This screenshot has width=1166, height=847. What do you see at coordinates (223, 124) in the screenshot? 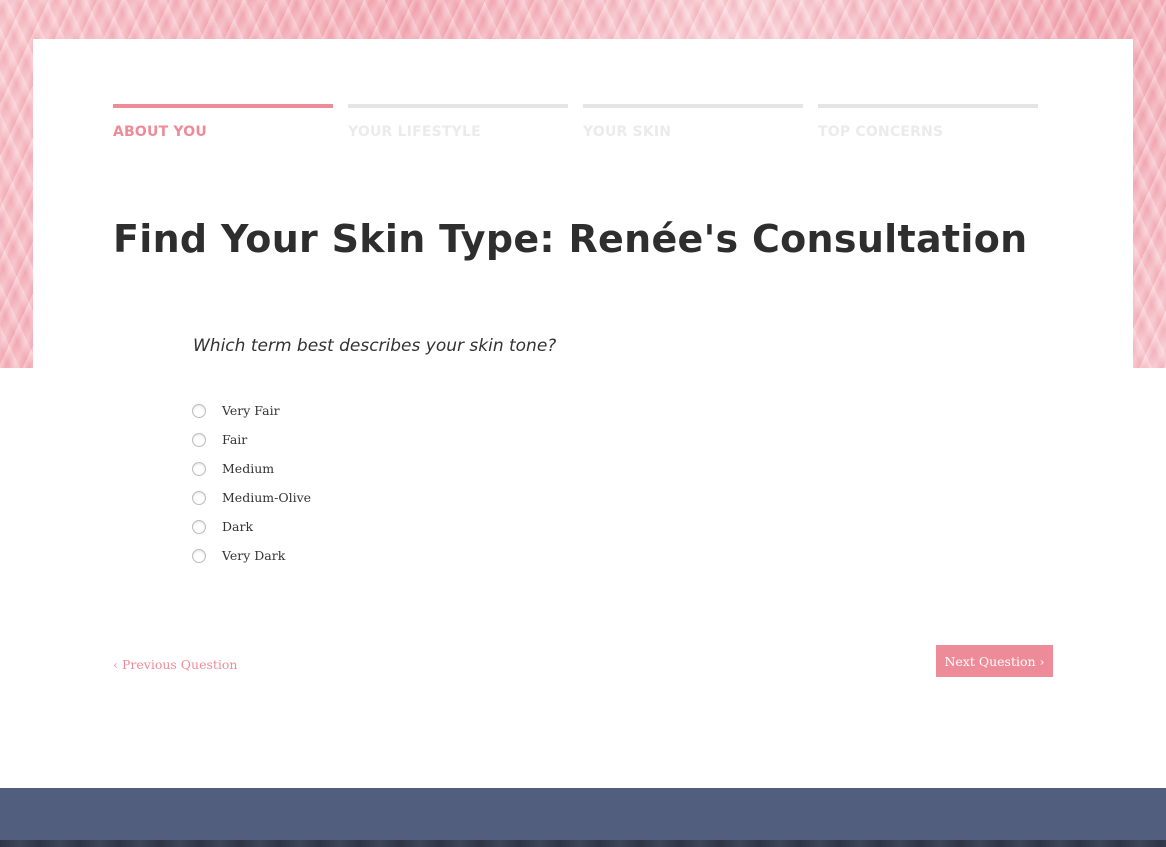
I see `step-about-you: ABOUT YOU` at bounding box center [223, 124].